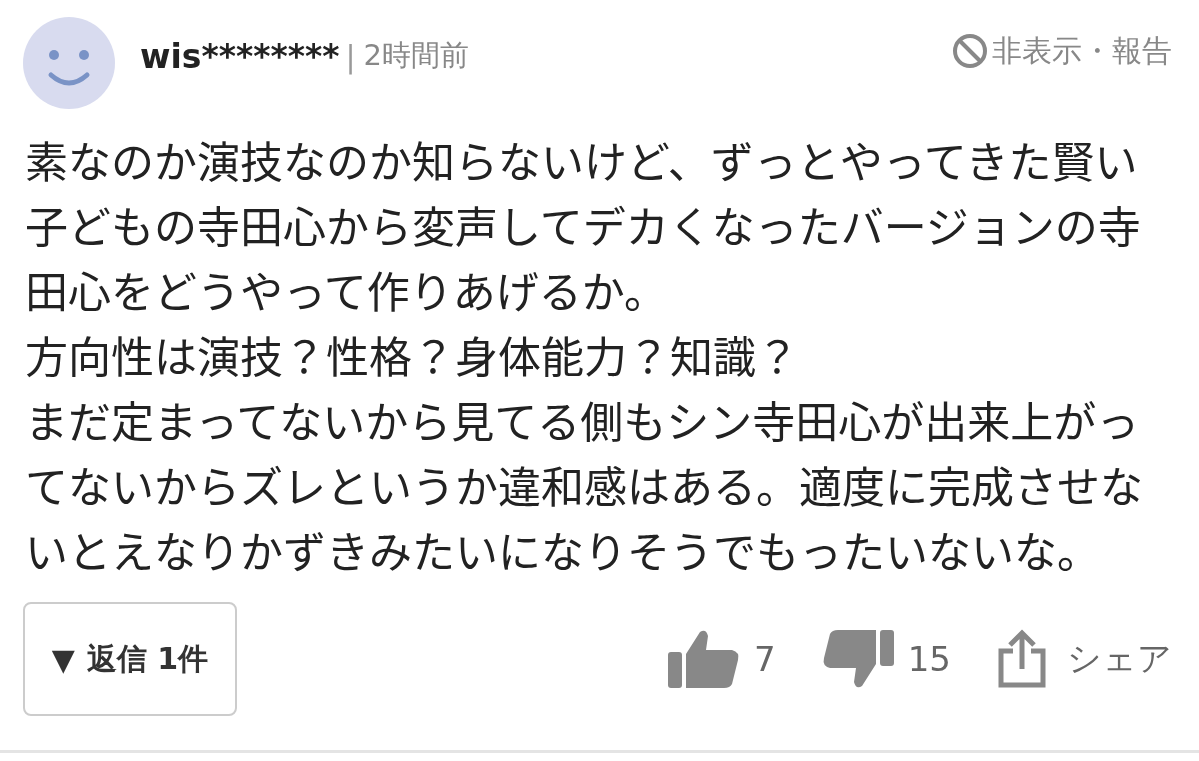  What do you see at coordinates (1119, 659) in the screenshot?
I see `share-link: シェア` at bounding box center [1119, 659].